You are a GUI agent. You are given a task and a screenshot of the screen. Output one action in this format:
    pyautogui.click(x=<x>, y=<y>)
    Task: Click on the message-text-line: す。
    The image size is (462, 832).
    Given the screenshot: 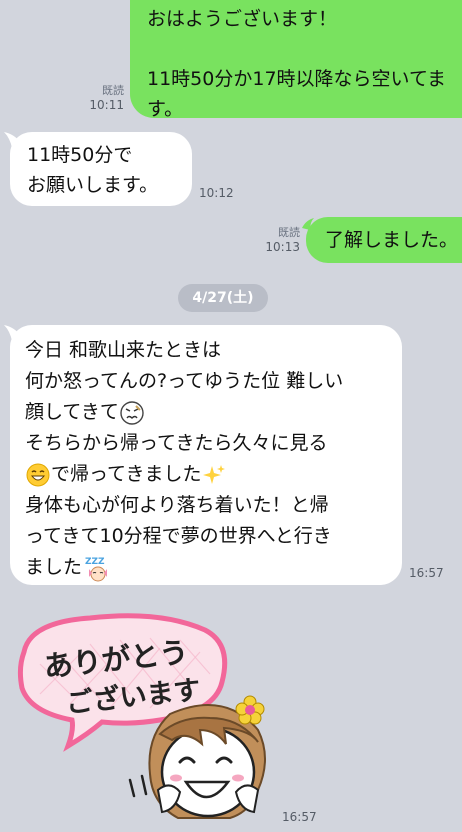 What is the action you would take?
    pyautogui.click(x=165, y=109)
    